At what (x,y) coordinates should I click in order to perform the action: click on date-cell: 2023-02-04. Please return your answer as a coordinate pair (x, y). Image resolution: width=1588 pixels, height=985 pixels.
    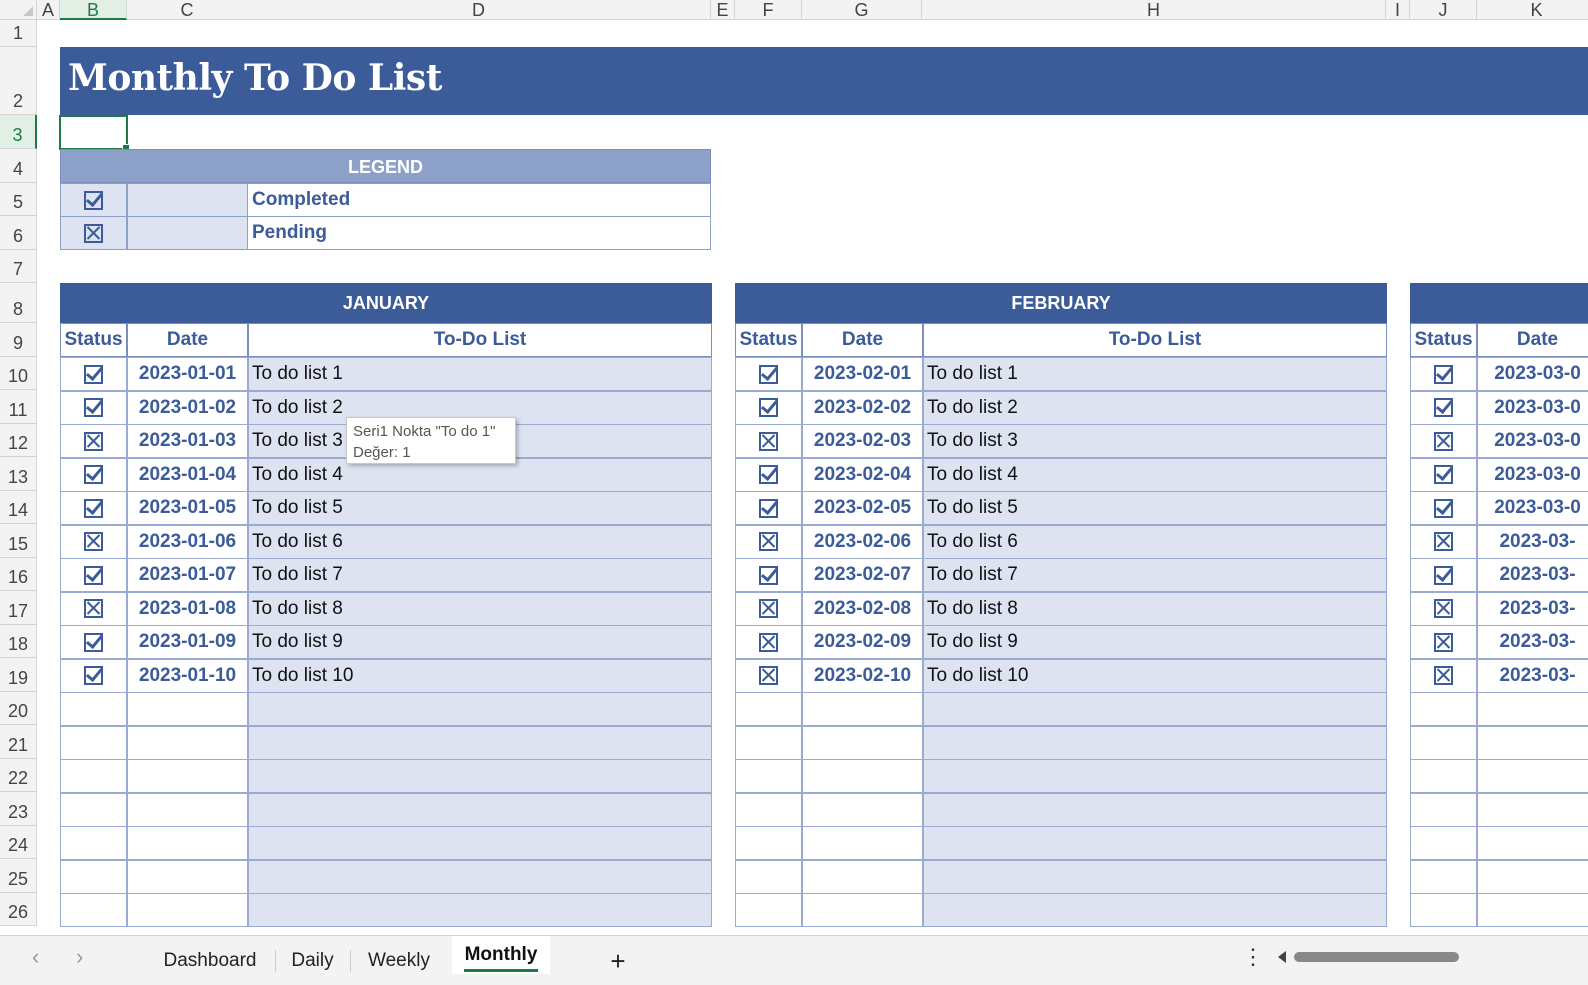
    Looking at the image, I should click on (862, 474).